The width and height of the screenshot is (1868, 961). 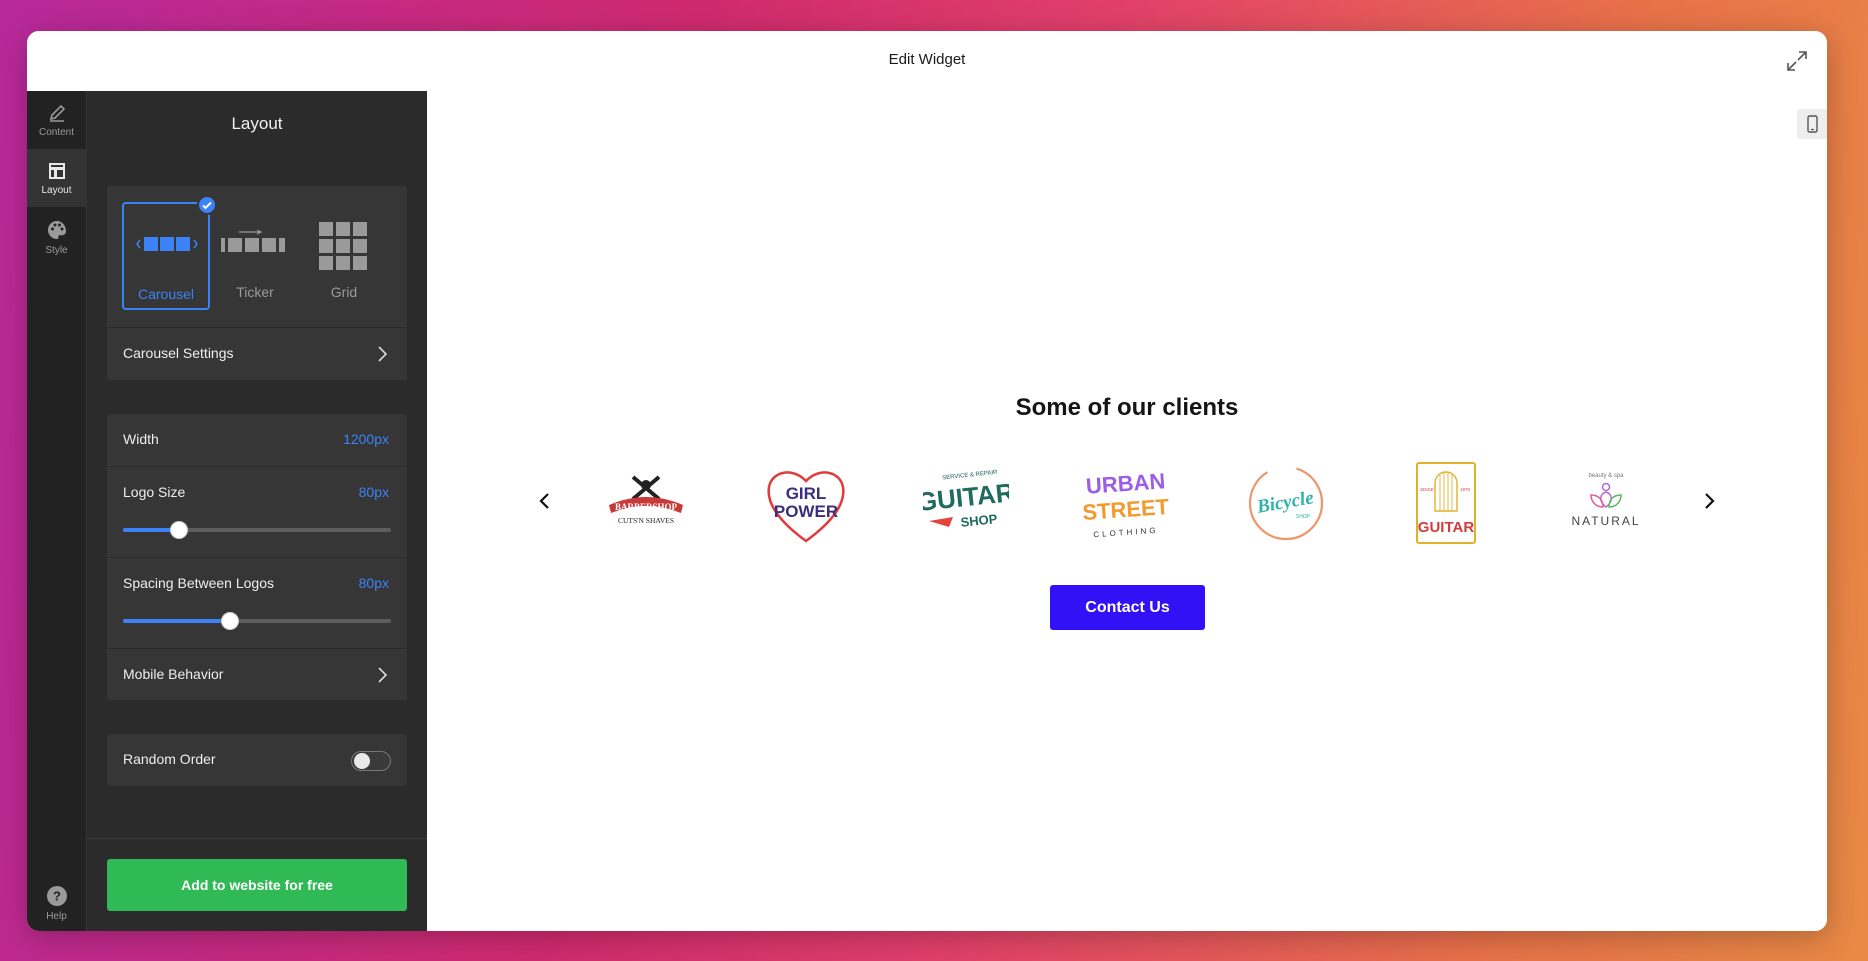 I want to click on logo-size-label: Logo Size, so click(x=154, y=492).